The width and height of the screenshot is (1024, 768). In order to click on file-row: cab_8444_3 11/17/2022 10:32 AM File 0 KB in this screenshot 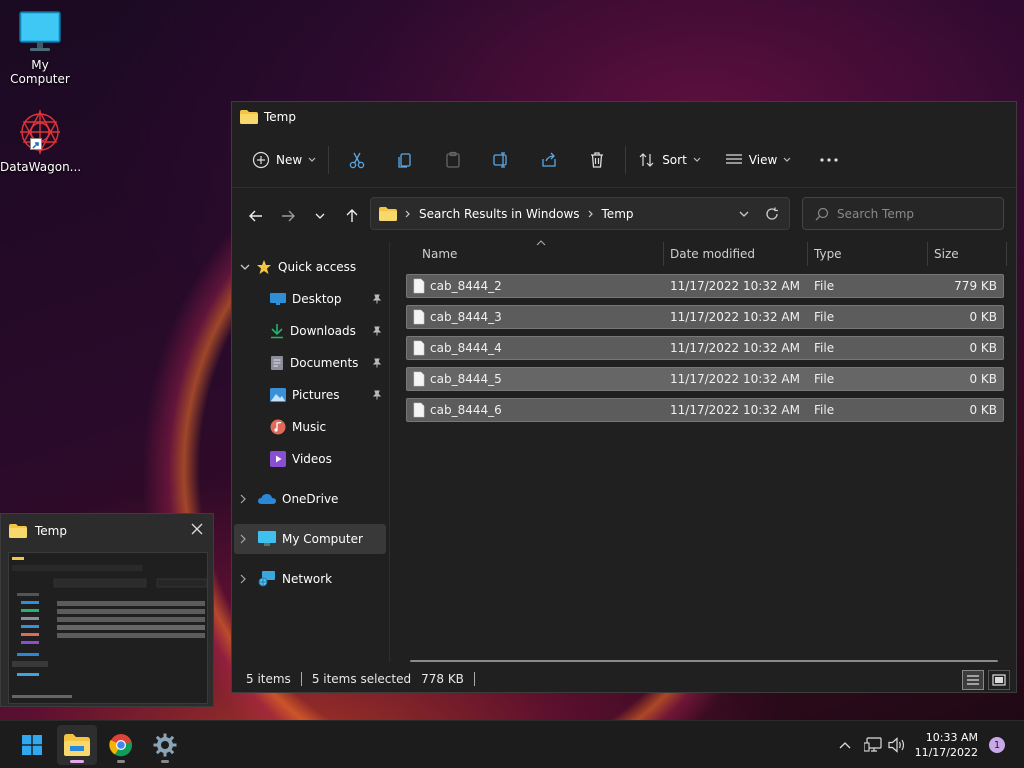, I will do `click(705, 317)`.